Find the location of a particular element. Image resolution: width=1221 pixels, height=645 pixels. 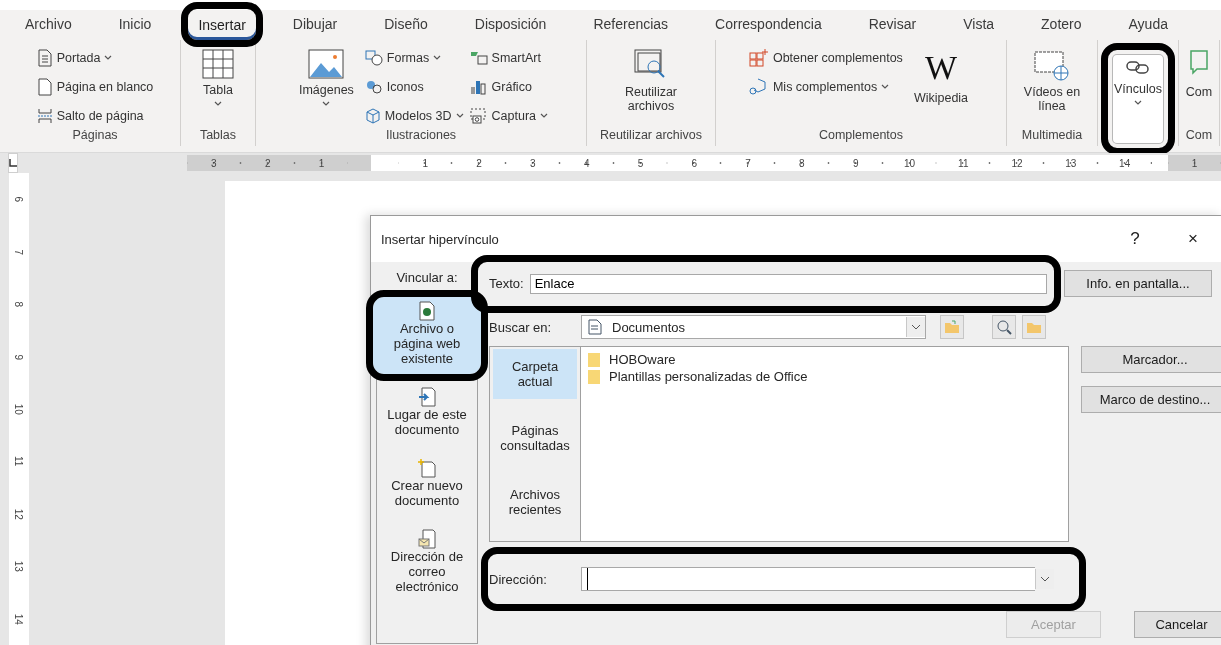

link-type-option: Lugar de este documento is located at coordinates (427, 413).